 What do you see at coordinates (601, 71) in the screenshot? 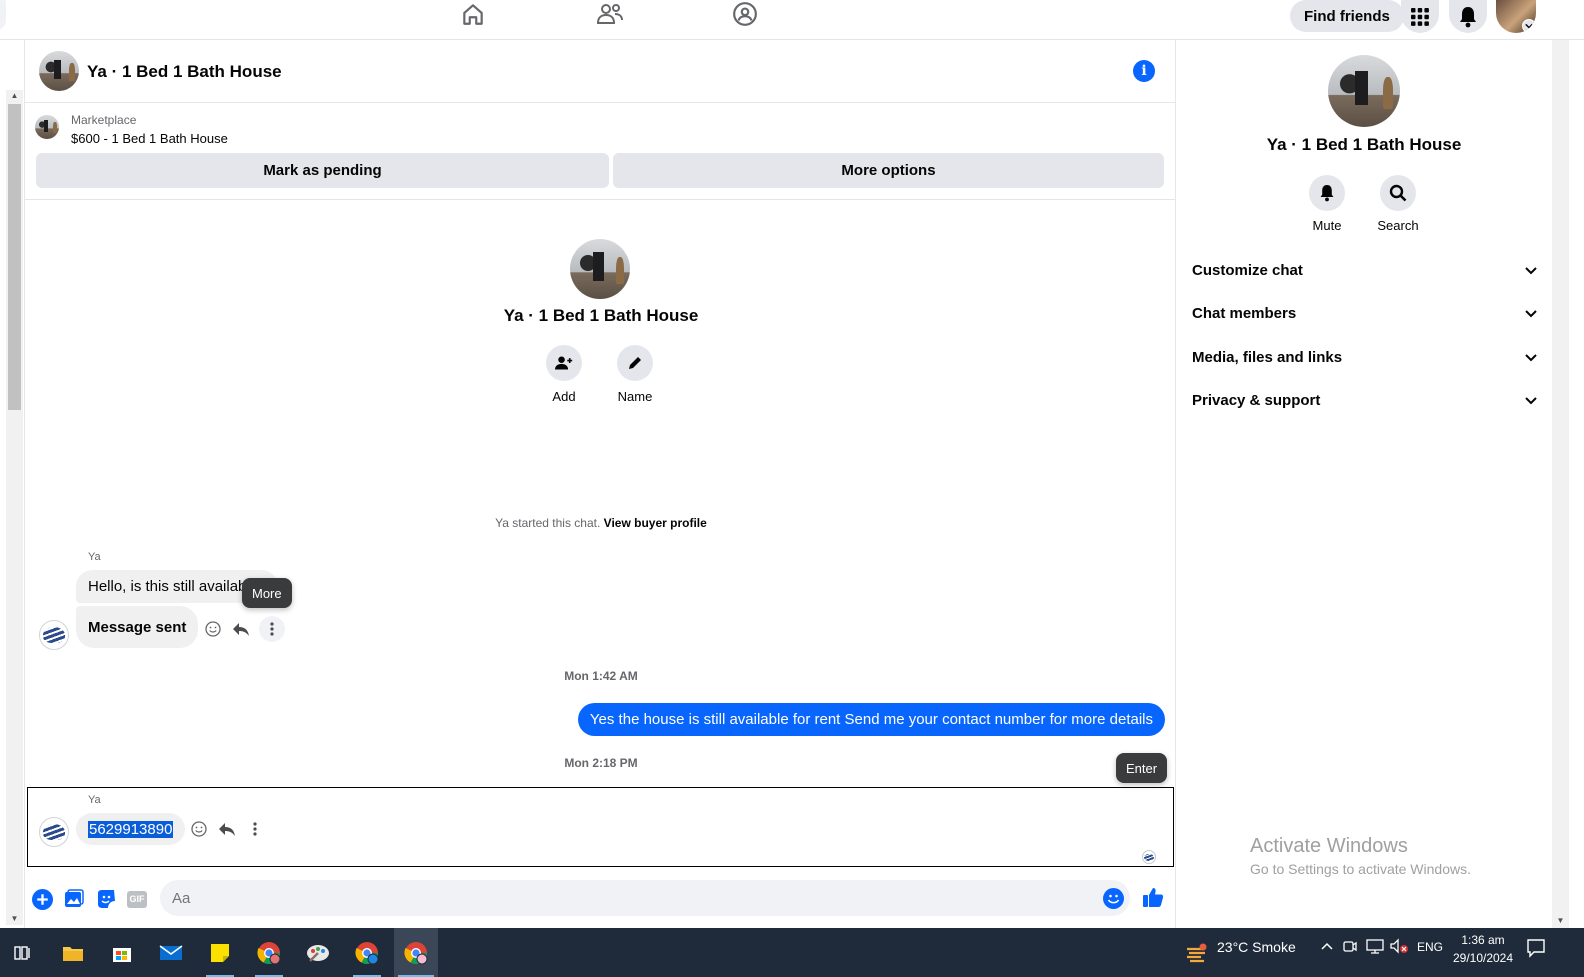
I see `chat-header: Ya · 1 Bed 1 Bath House i` at bounding box center [601, 71].